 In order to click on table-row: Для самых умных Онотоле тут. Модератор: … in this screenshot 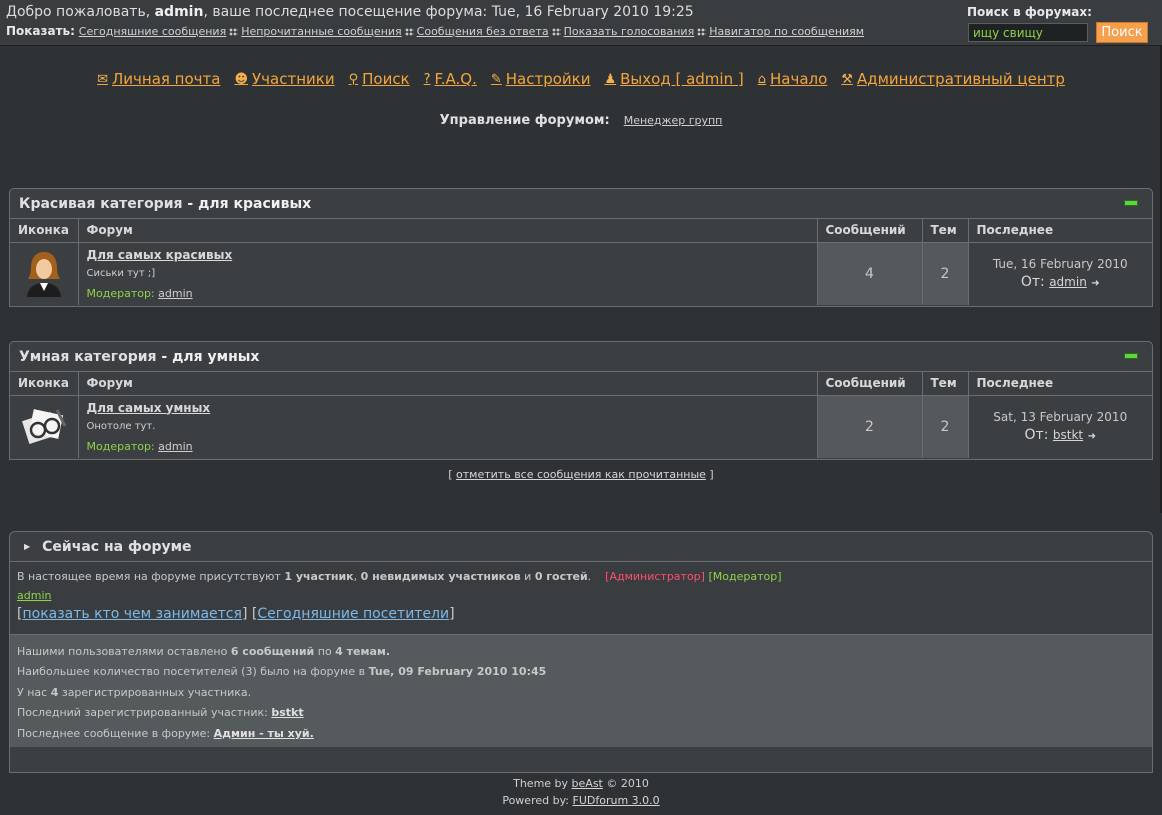, I will do `click(581, 426)`.